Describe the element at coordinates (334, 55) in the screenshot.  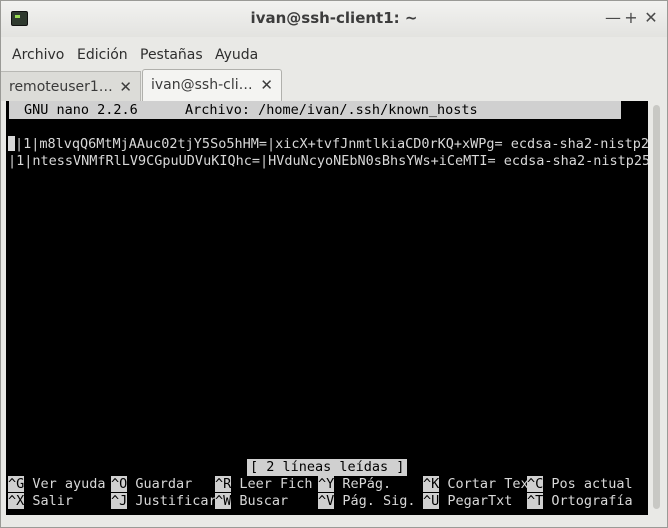
I see `menu-bar: Archivo Edición Pestañas Ayuda` at that location.